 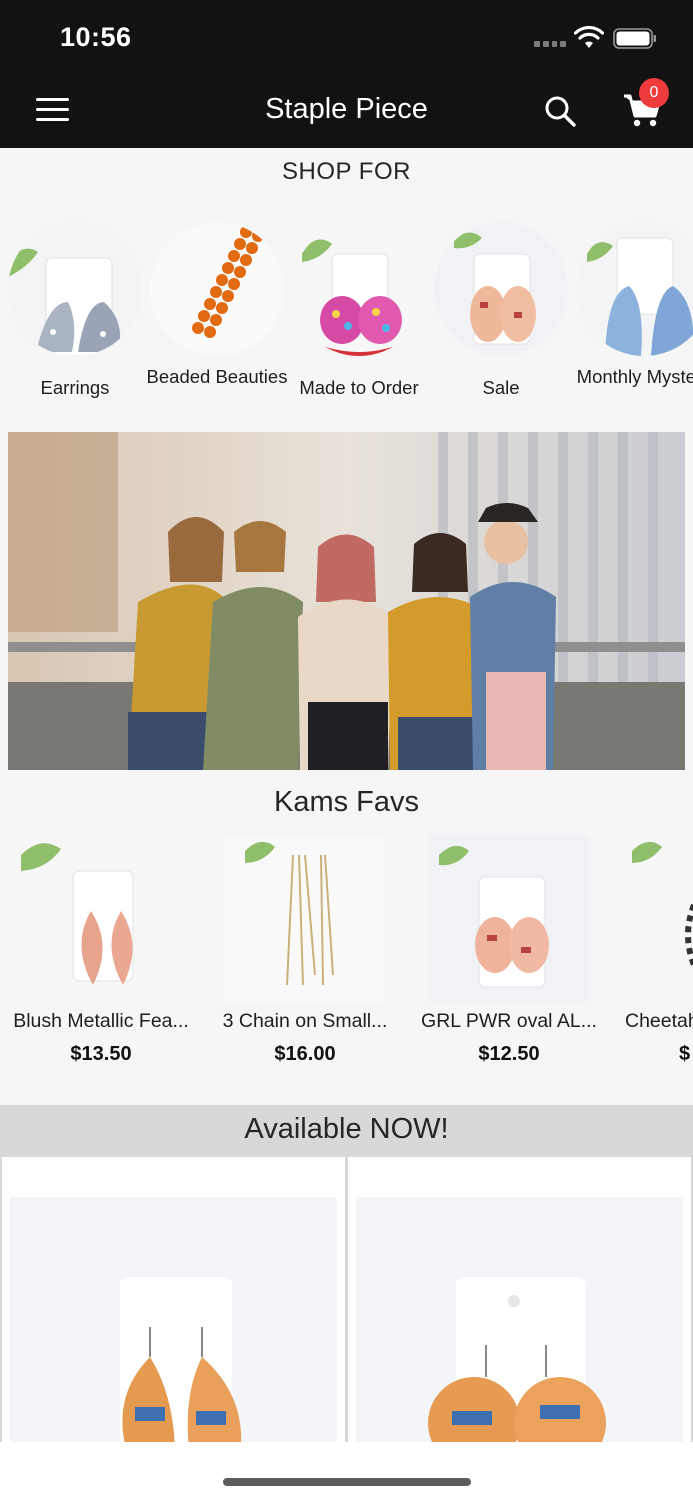 I want to click on home-indicator-area, so click(x=346, y=1471).